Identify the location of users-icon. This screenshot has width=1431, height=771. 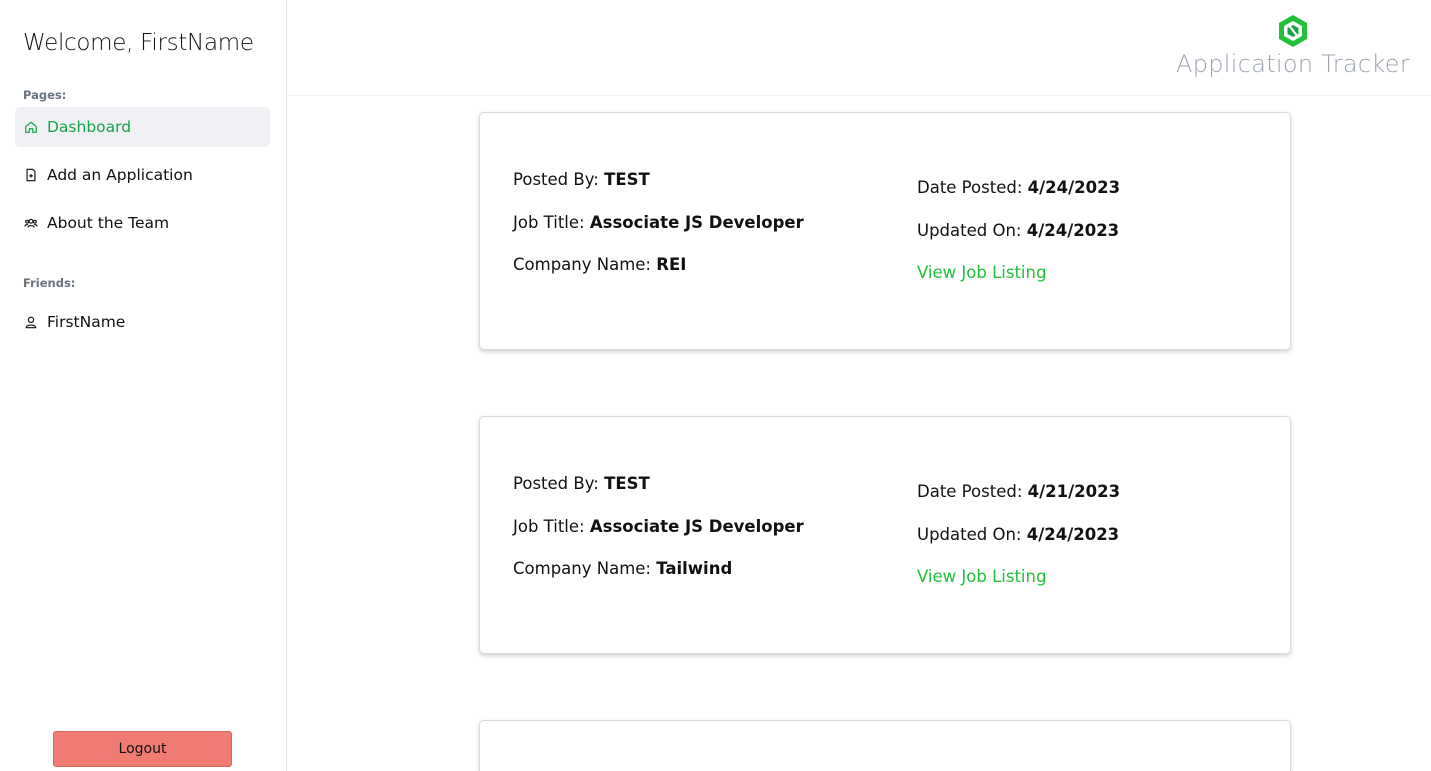
(31, 223).